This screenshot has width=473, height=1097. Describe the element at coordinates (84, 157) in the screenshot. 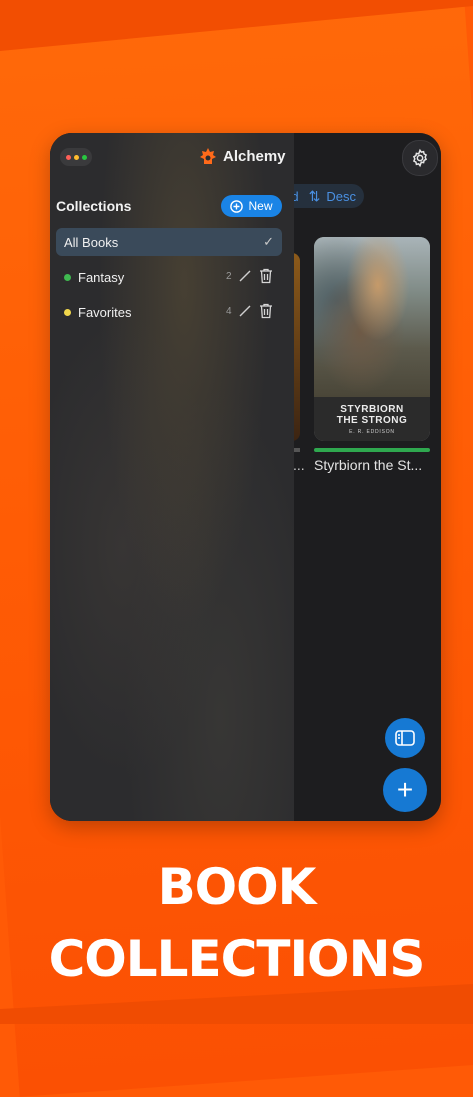

I see `zoom-dot` at that location.